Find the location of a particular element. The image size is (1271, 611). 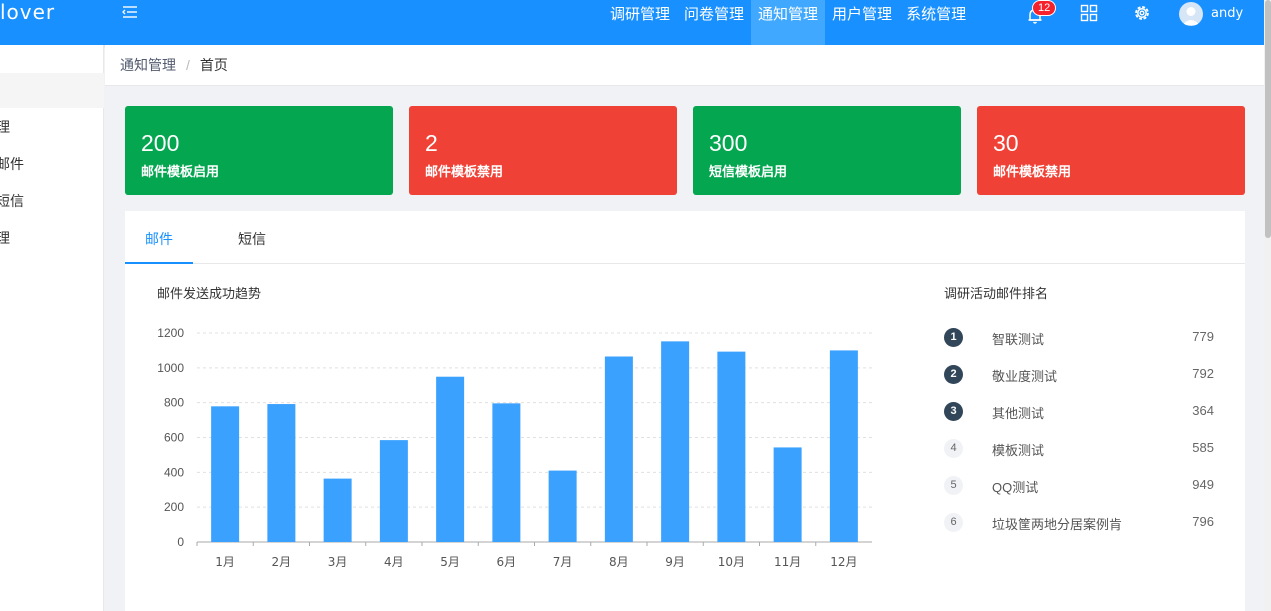

ranking-name: 垃圾筐两地分居案例肯 is located at coordinates (1057, 524).